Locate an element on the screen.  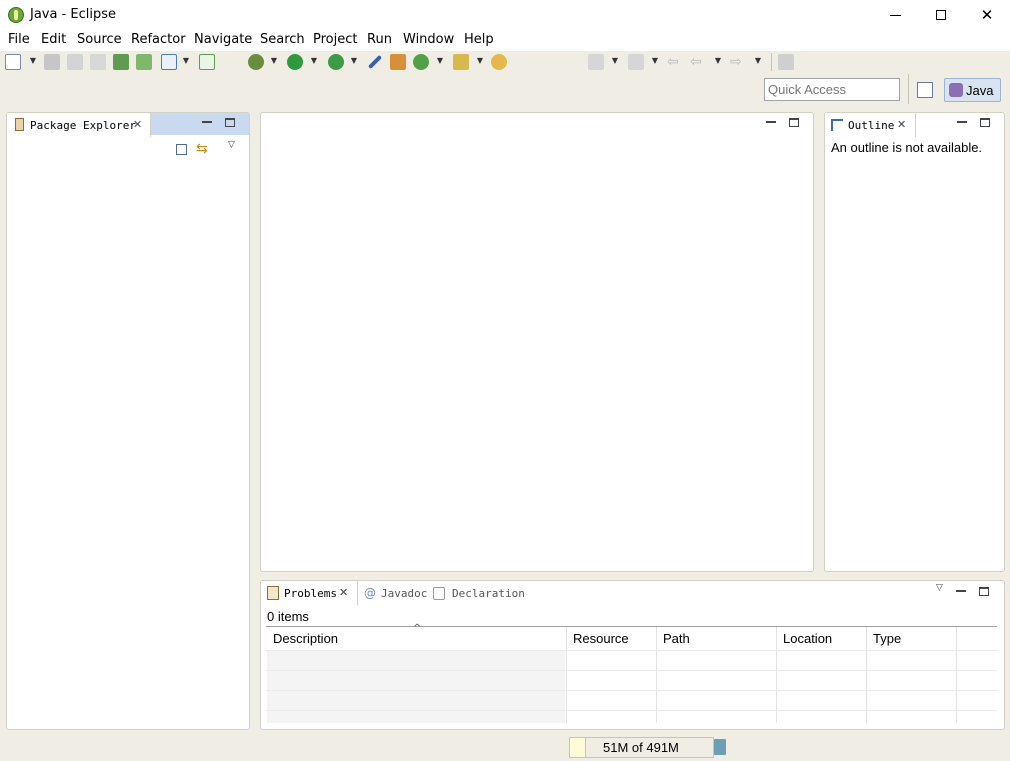
column-type: Type is located at coordinates (887, 638).